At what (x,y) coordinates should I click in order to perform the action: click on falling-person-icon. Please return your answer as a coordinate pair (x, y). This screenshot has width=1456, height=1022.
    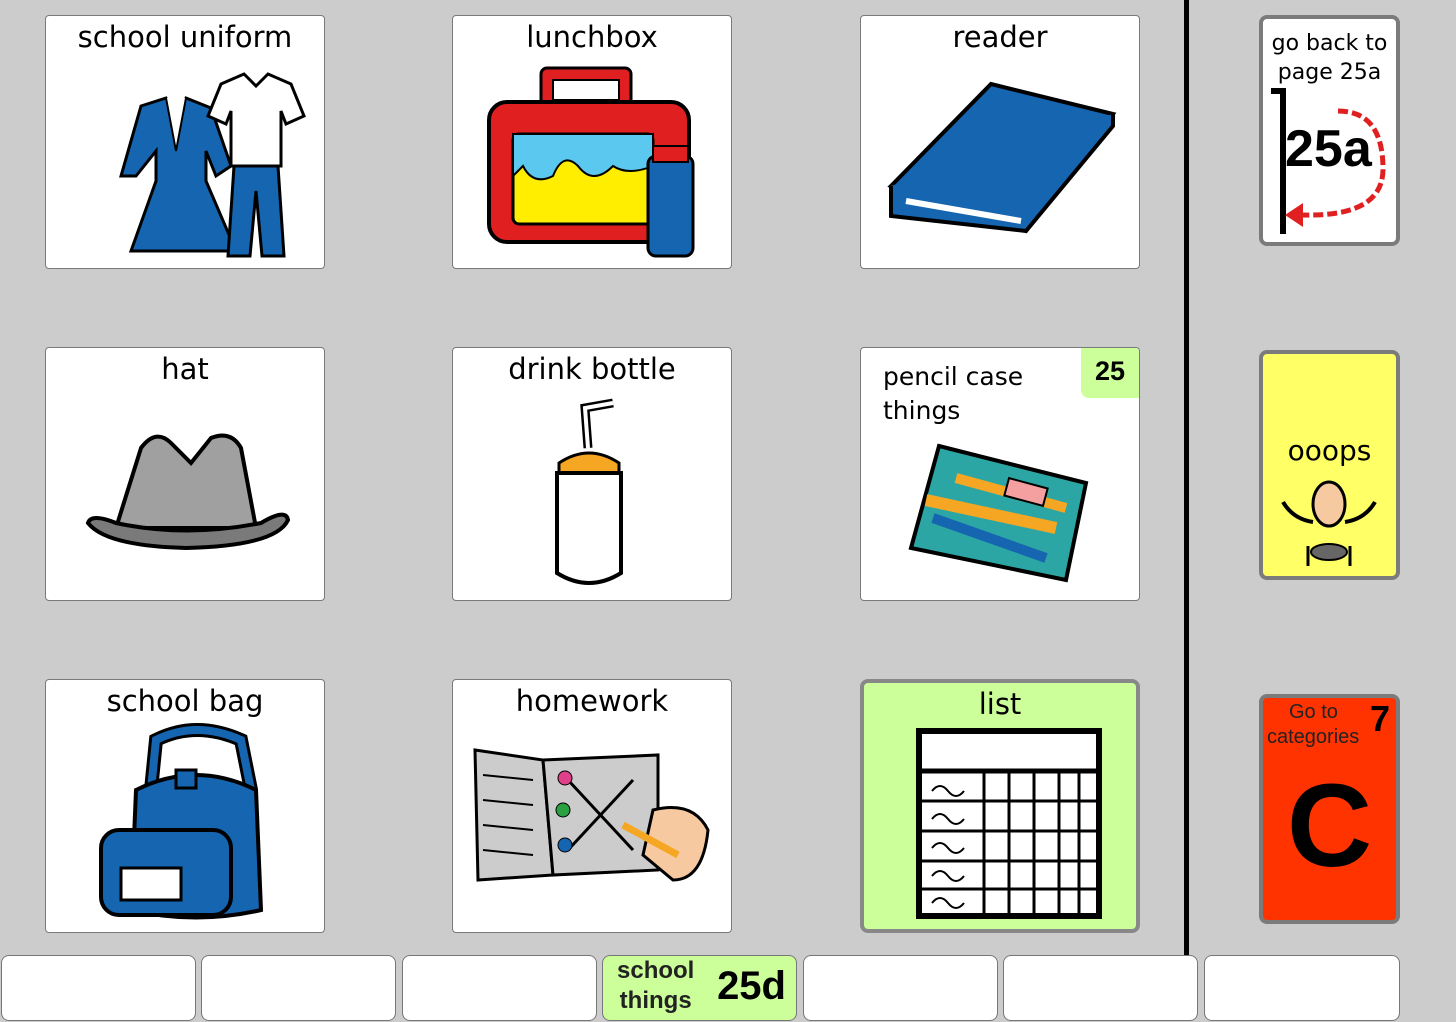
    Looking at the image, I should click on (1329, 523).